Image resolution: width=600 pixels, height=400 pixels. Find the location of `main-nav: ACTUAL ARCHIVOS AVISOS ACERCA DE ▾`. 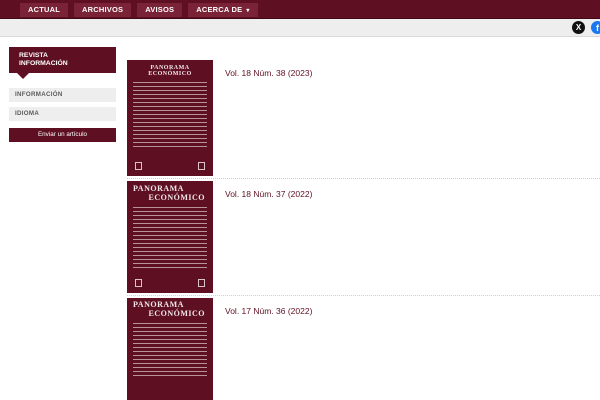

main-nav: ACTUAL ARCHIVOS AVISOS ACERCA DE ▾ is located at coordinates (139, 10).